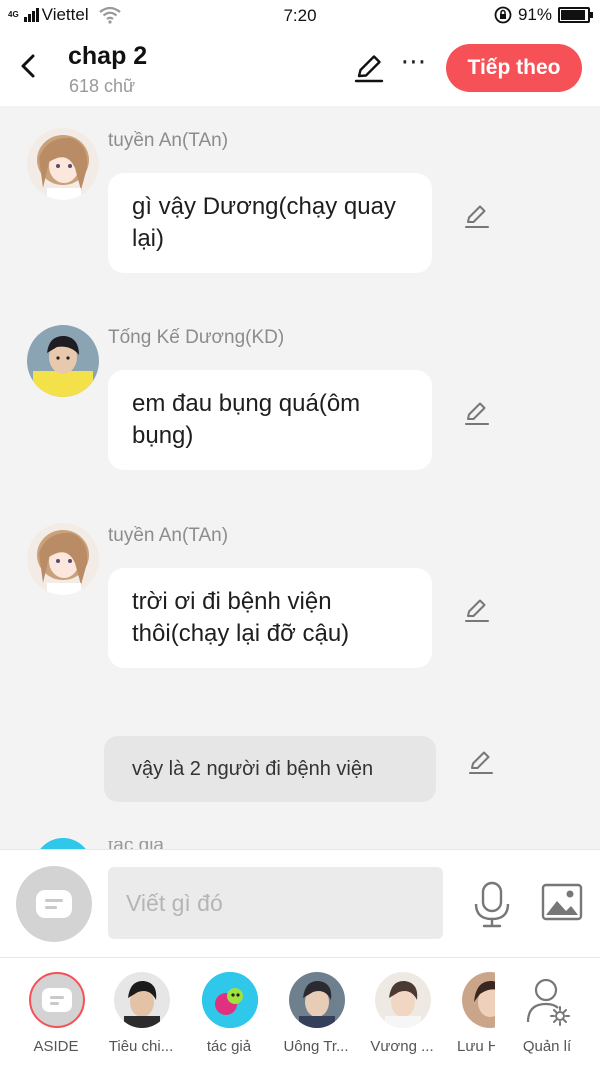  What do you see at coordinates (514, 68) in the screenshot?
I see `next-button: Tiếp theo` at bounding box center [514, 68].